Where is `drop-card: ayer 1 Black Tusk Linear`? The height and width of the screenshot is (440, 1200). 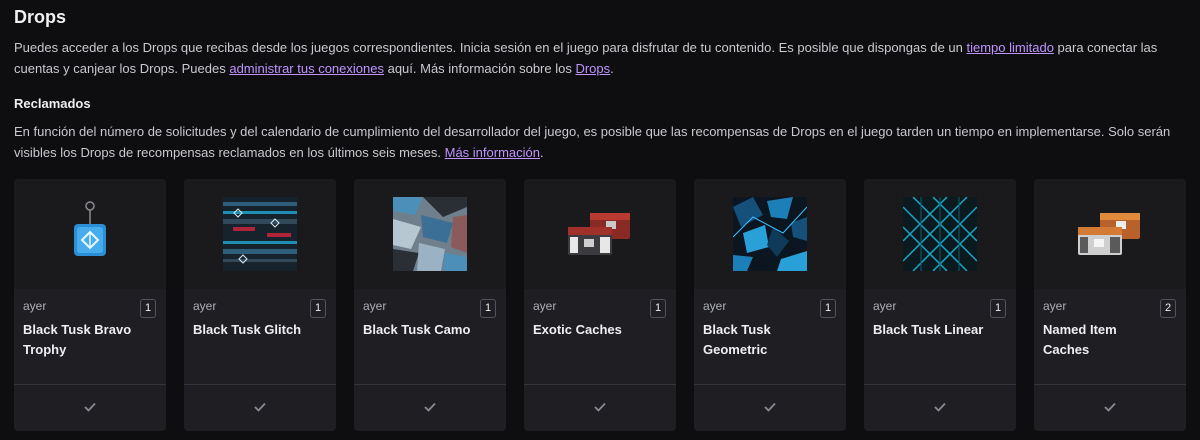 drop-card: ayer 1 Black Tusk Linear is located at coordinates (940, 305).